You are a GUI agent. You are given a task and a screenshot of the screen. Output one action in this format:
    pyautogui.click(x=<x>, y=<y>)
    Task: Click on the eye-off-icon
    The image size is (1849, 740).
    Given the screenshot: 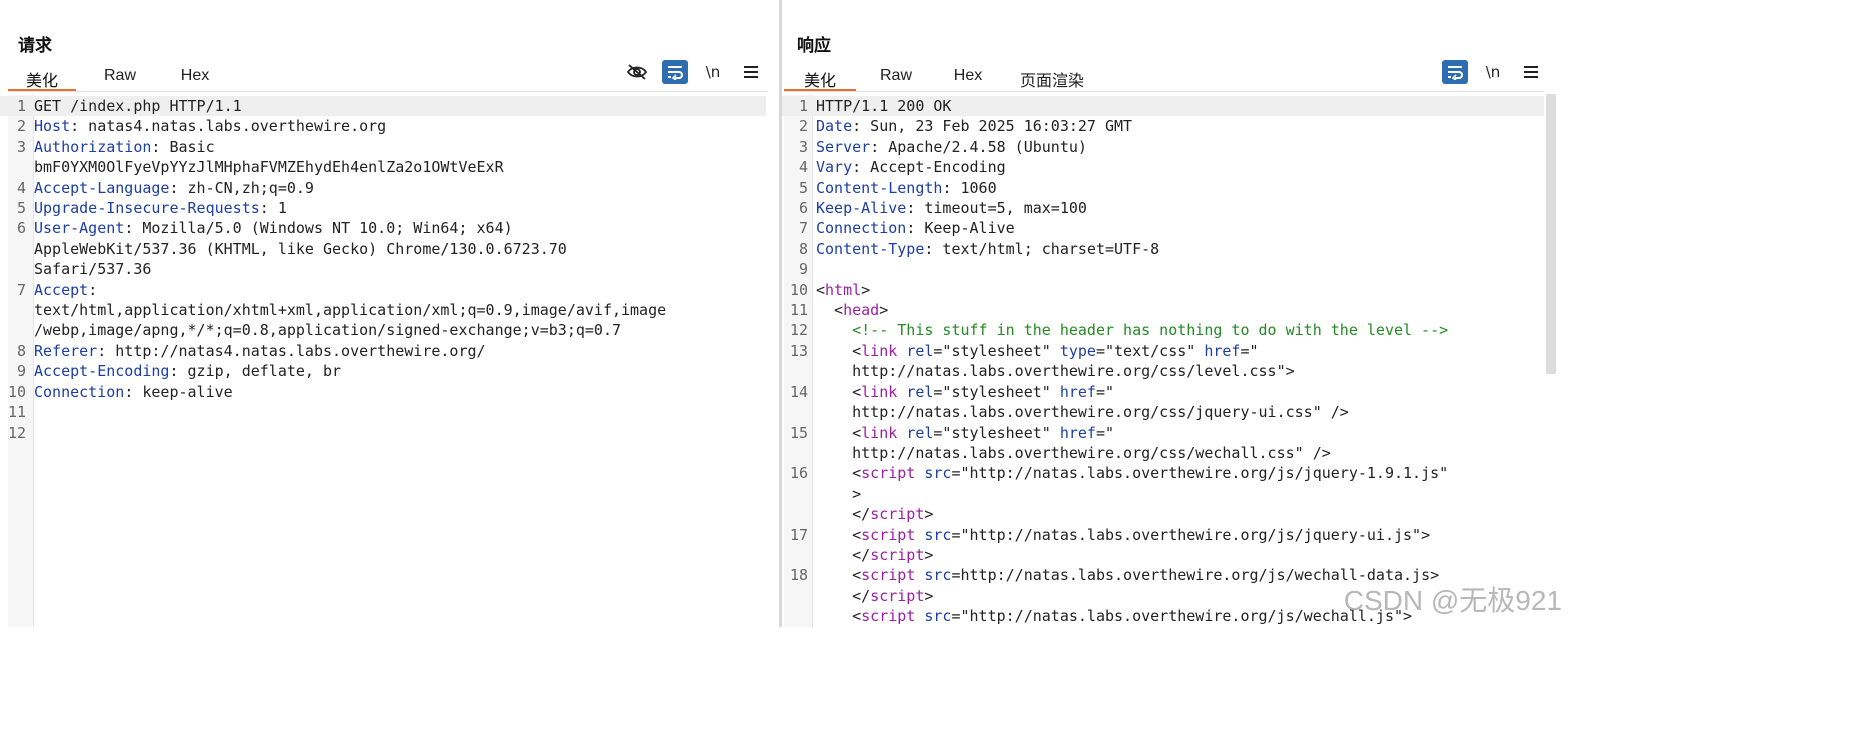 What is the action you would take?
    pyautogui.click(x=637, y=72)
    